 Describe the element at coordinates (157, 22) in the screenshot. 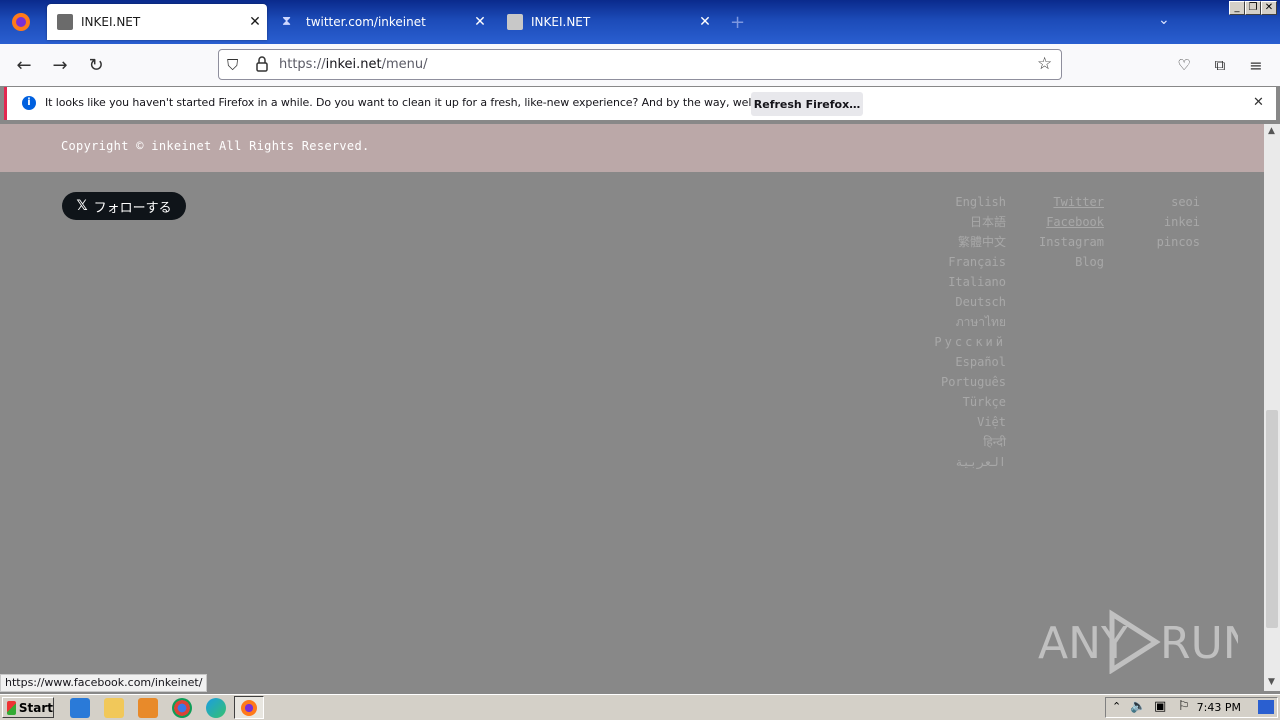

I see `tab-inkei-active: INKEI.NET ✕` at that location.